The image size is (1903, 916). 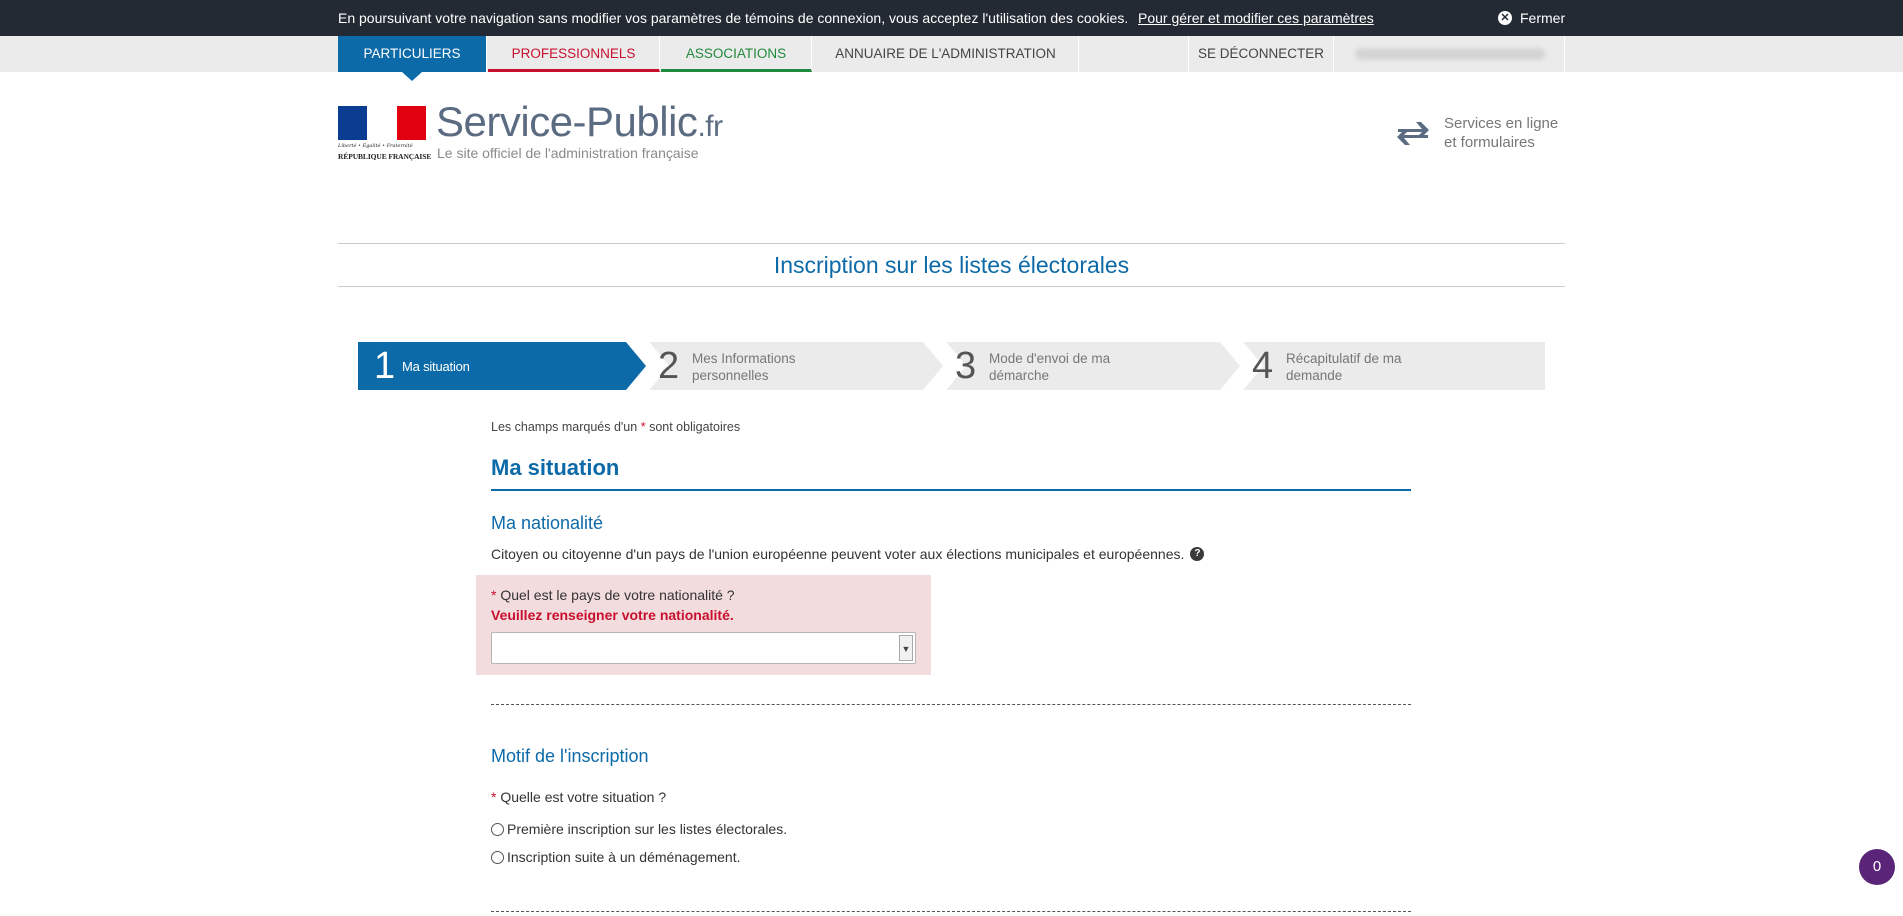 What do you see at coordinates (624, 857) in the screenshot?
I see `radio-label: Inscription suite à un déménagement.` at bounding box center [624, 857].